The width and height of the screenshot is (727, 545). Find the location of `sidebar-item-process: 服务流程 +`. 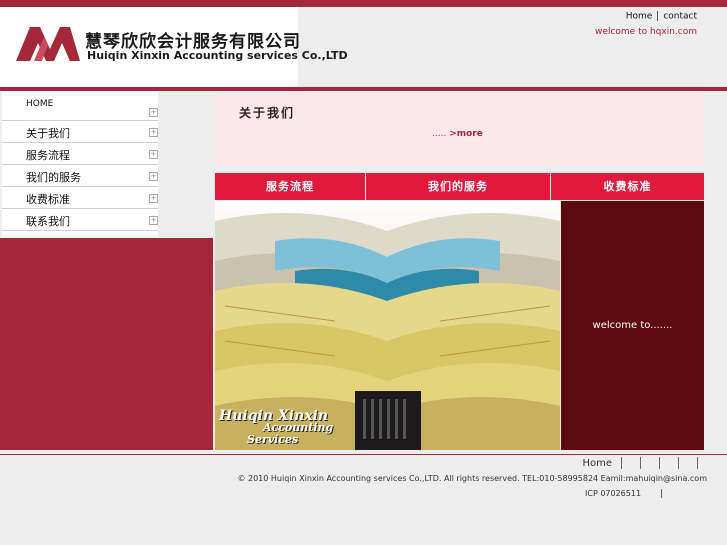

sidebar-item-process: 服务流程 + is located at coordinates (80, 154).